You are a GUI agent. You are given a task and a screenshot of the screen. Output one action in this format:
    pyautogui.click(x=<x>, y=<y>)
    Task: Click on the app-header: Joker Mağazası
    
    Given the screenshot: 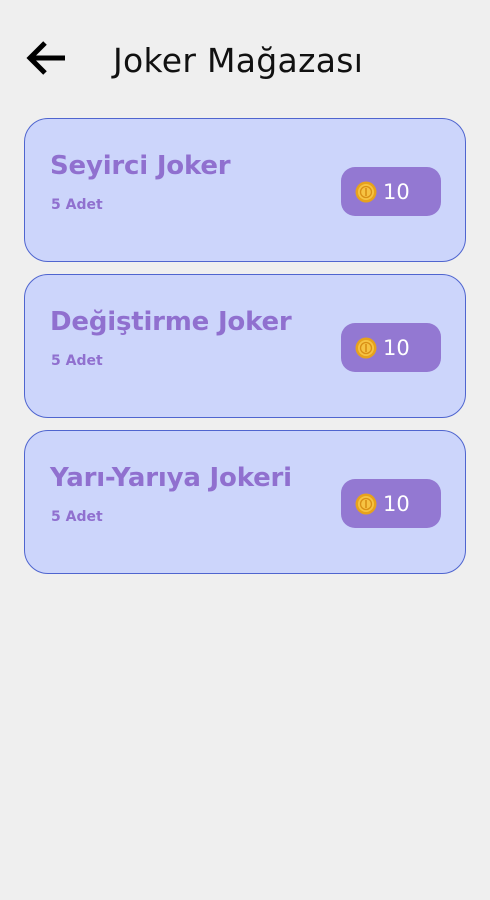 What is the action you would take?
    pyautogui.click(x=245, y=60)
    